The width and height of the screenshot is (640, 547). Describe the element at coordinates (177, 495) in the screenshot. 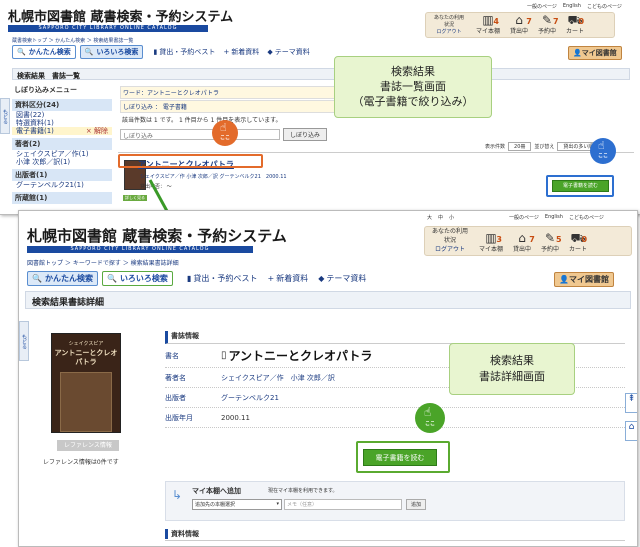

I see `arrow-return-icon: ↳` at that location.